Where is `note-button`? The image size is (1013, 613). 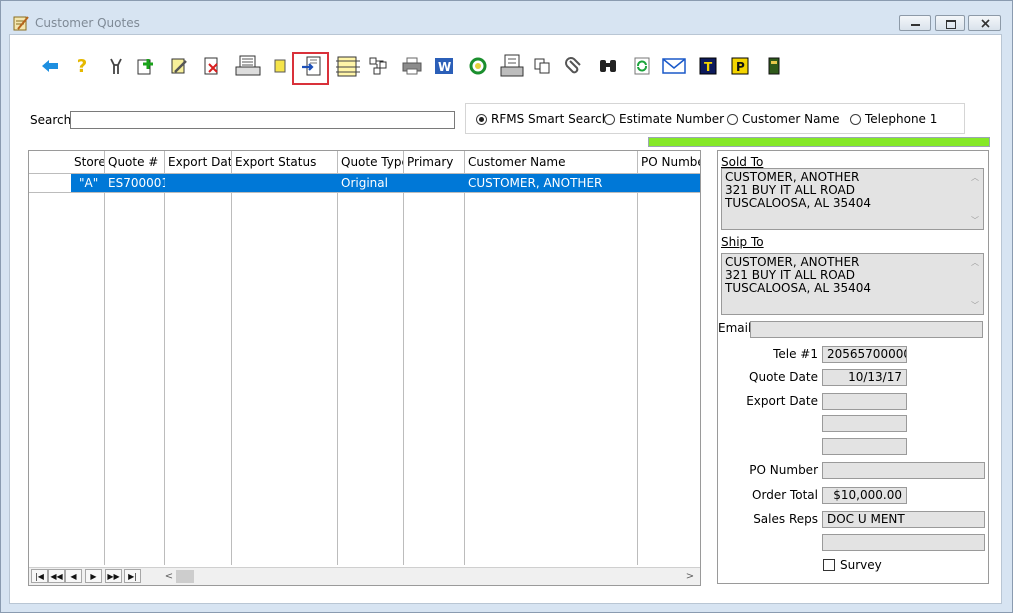 note-button is located at coordinates (280, 66).